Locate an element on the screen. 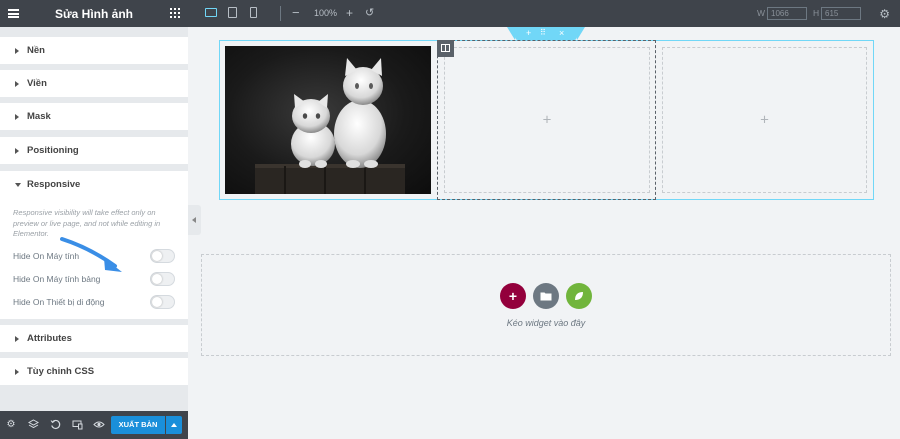 This screenshot has height=439, width=900. mobile-device-icon is located at coordinates (253, 12).